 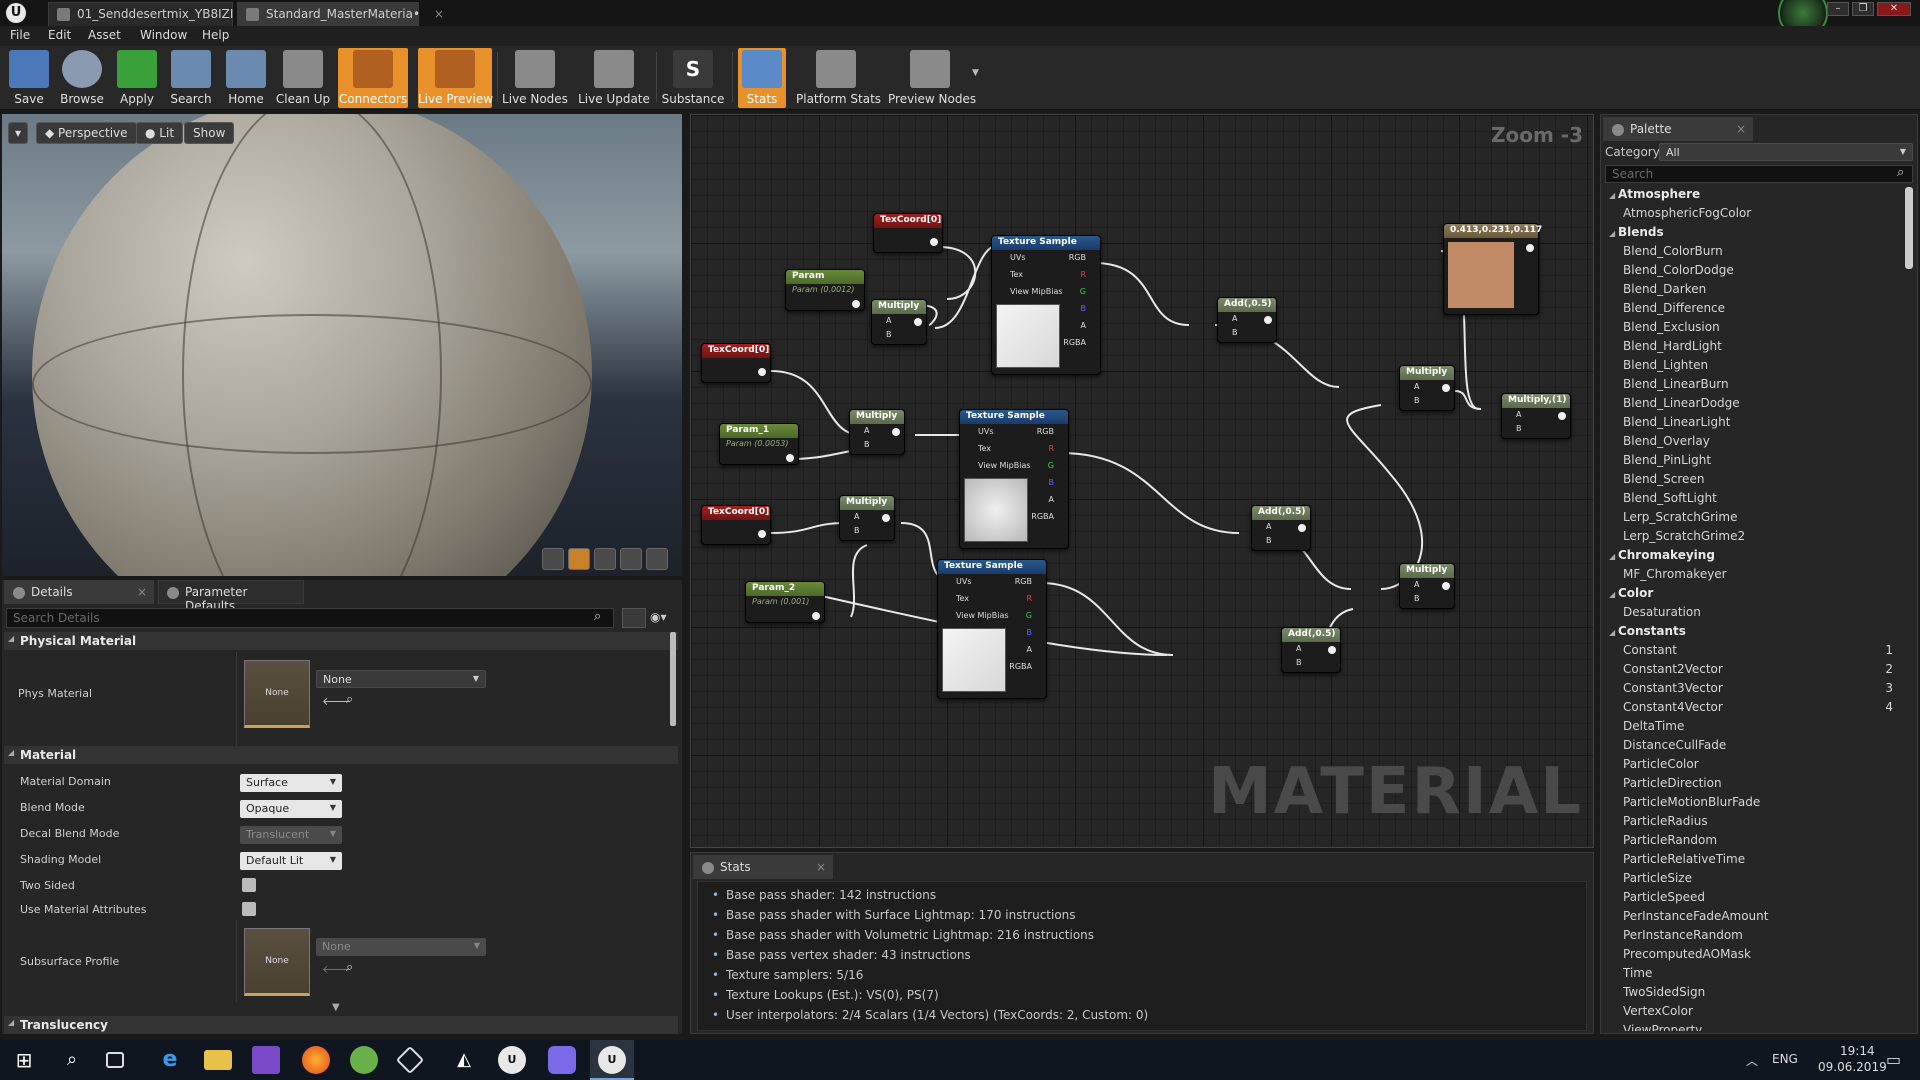 What do you see at coordinates (1664, 992) in the screenshot?
I see `palette-item: TwoSidedSign` at bounding box center [1664, 992].